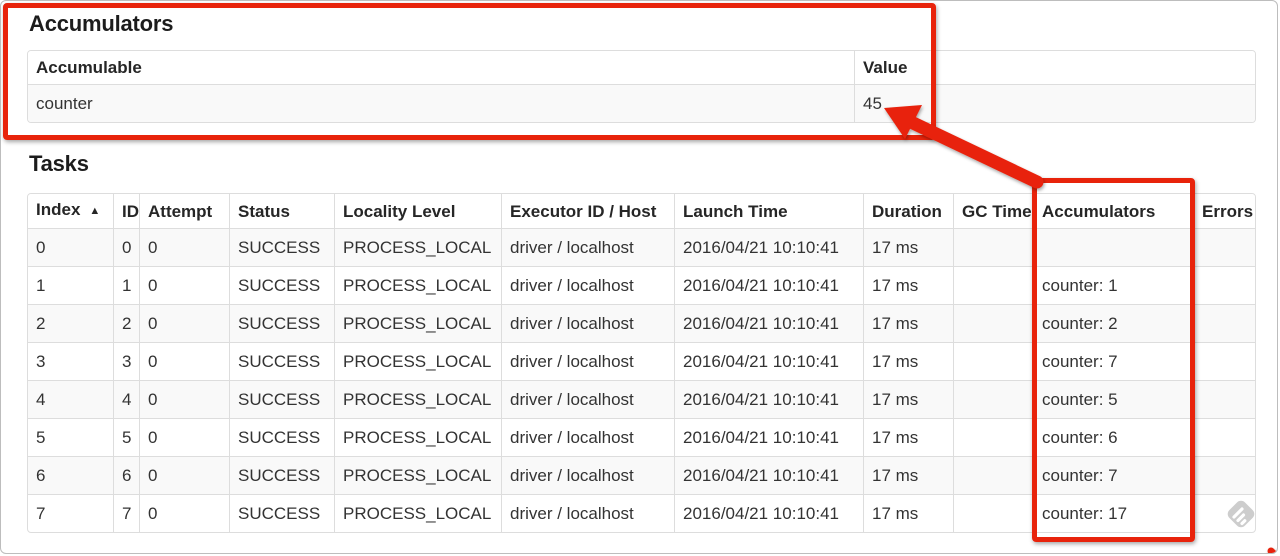  What do you see at coordinates (1055, 68) in the screenshot?
I see `value-column-header: Value` at bounding box center [1055, 68].